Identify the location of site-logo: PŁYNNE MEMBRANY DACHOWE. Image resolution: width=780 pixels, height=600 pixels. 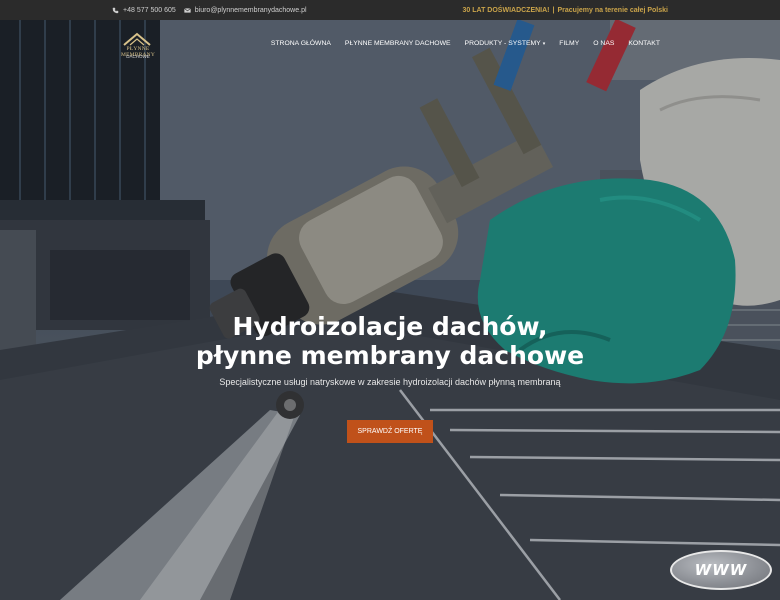
(138, 52).